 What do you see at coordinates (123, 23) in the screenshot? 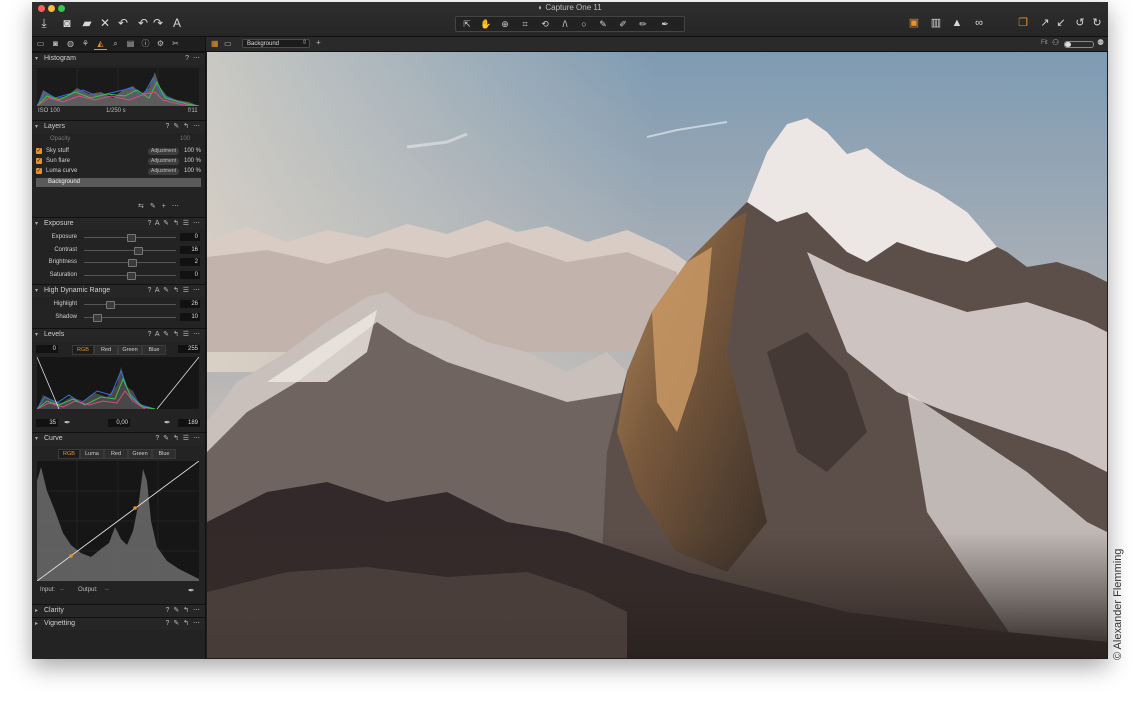
I see `rotate-icon: ↶` at bounding box center [123, 23].